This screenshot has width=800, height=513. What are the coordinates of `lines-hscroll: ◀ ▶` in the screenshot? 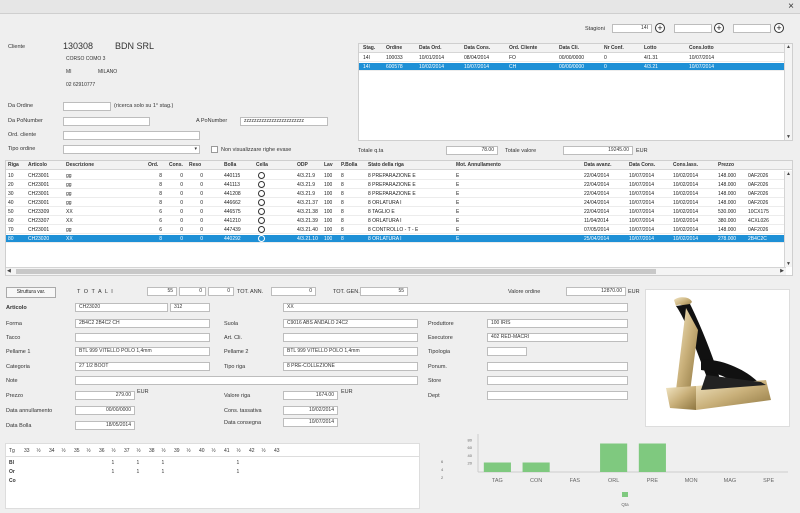 It's located at (396, 271).